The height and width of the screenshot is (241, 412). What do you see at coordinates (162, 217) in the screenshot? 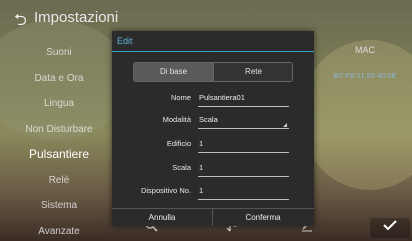
I see `cancel-button: Annulla` at bounding box center [162, 217].